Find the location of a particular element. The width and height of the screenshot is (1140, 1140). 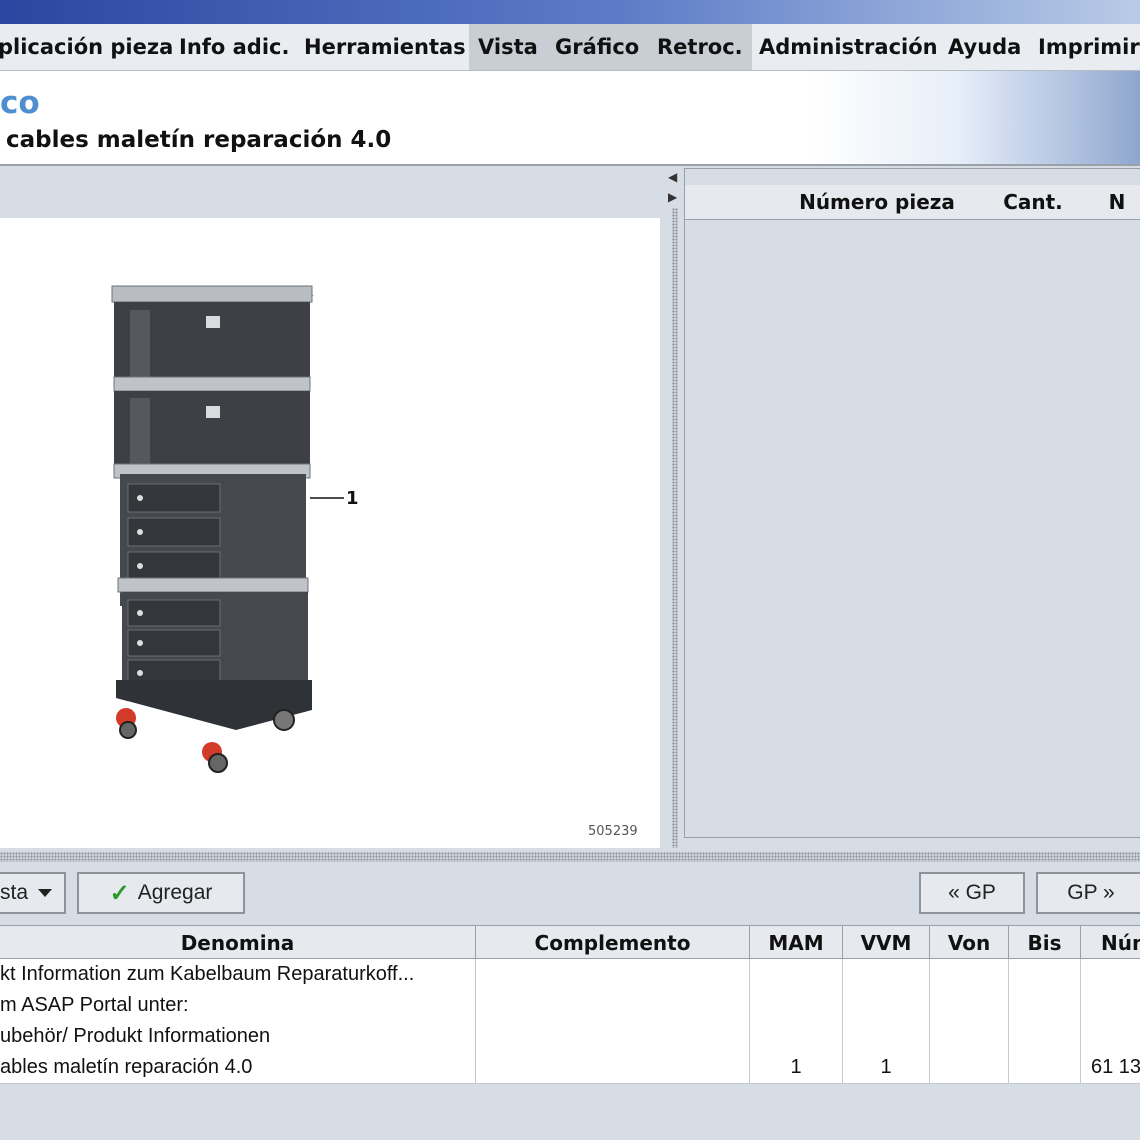

parts-col-cant: Cant. is located at coordinates (1033, 202).